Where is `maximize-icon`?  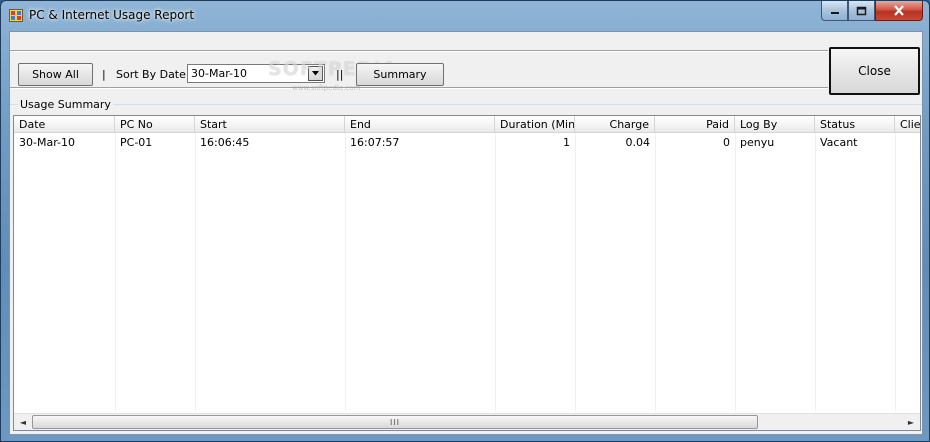 maximize-icon is located at coordinates (861, 10).